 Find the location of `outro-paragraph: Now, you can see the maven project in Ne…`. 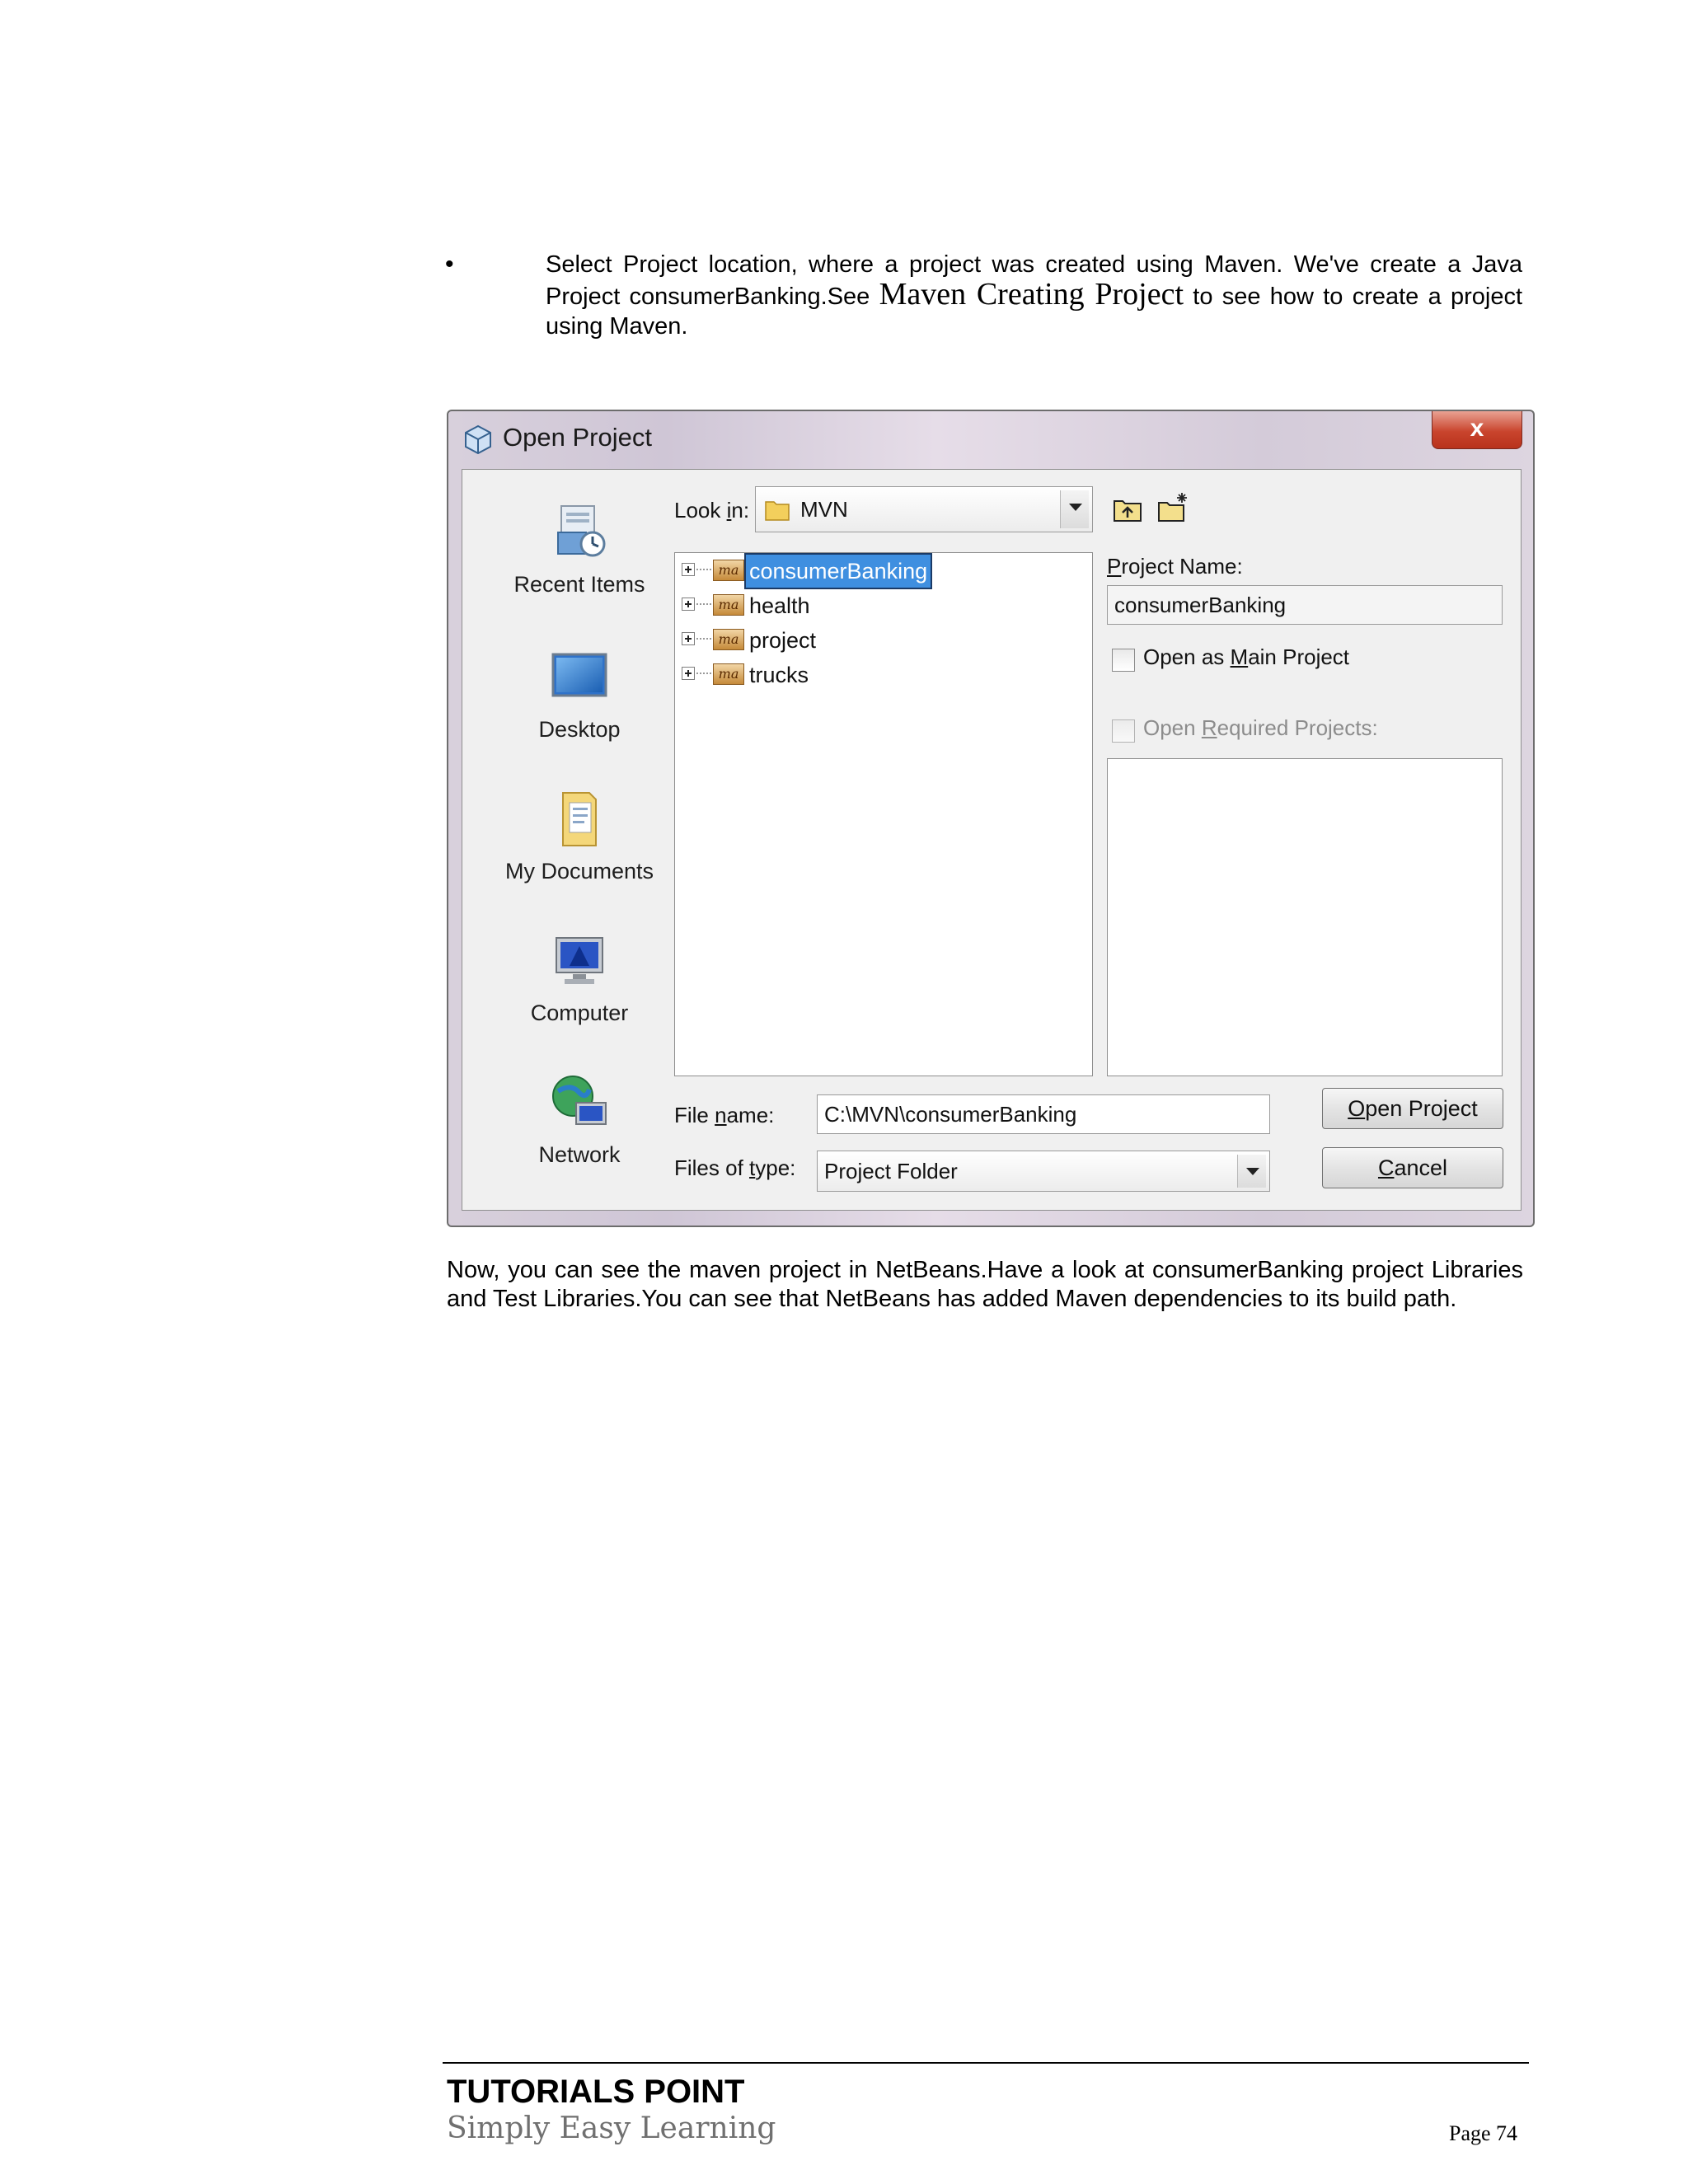

outro-paragraph: Now, you can see the maven project in Ne… is located at coordinates (985, 1284).